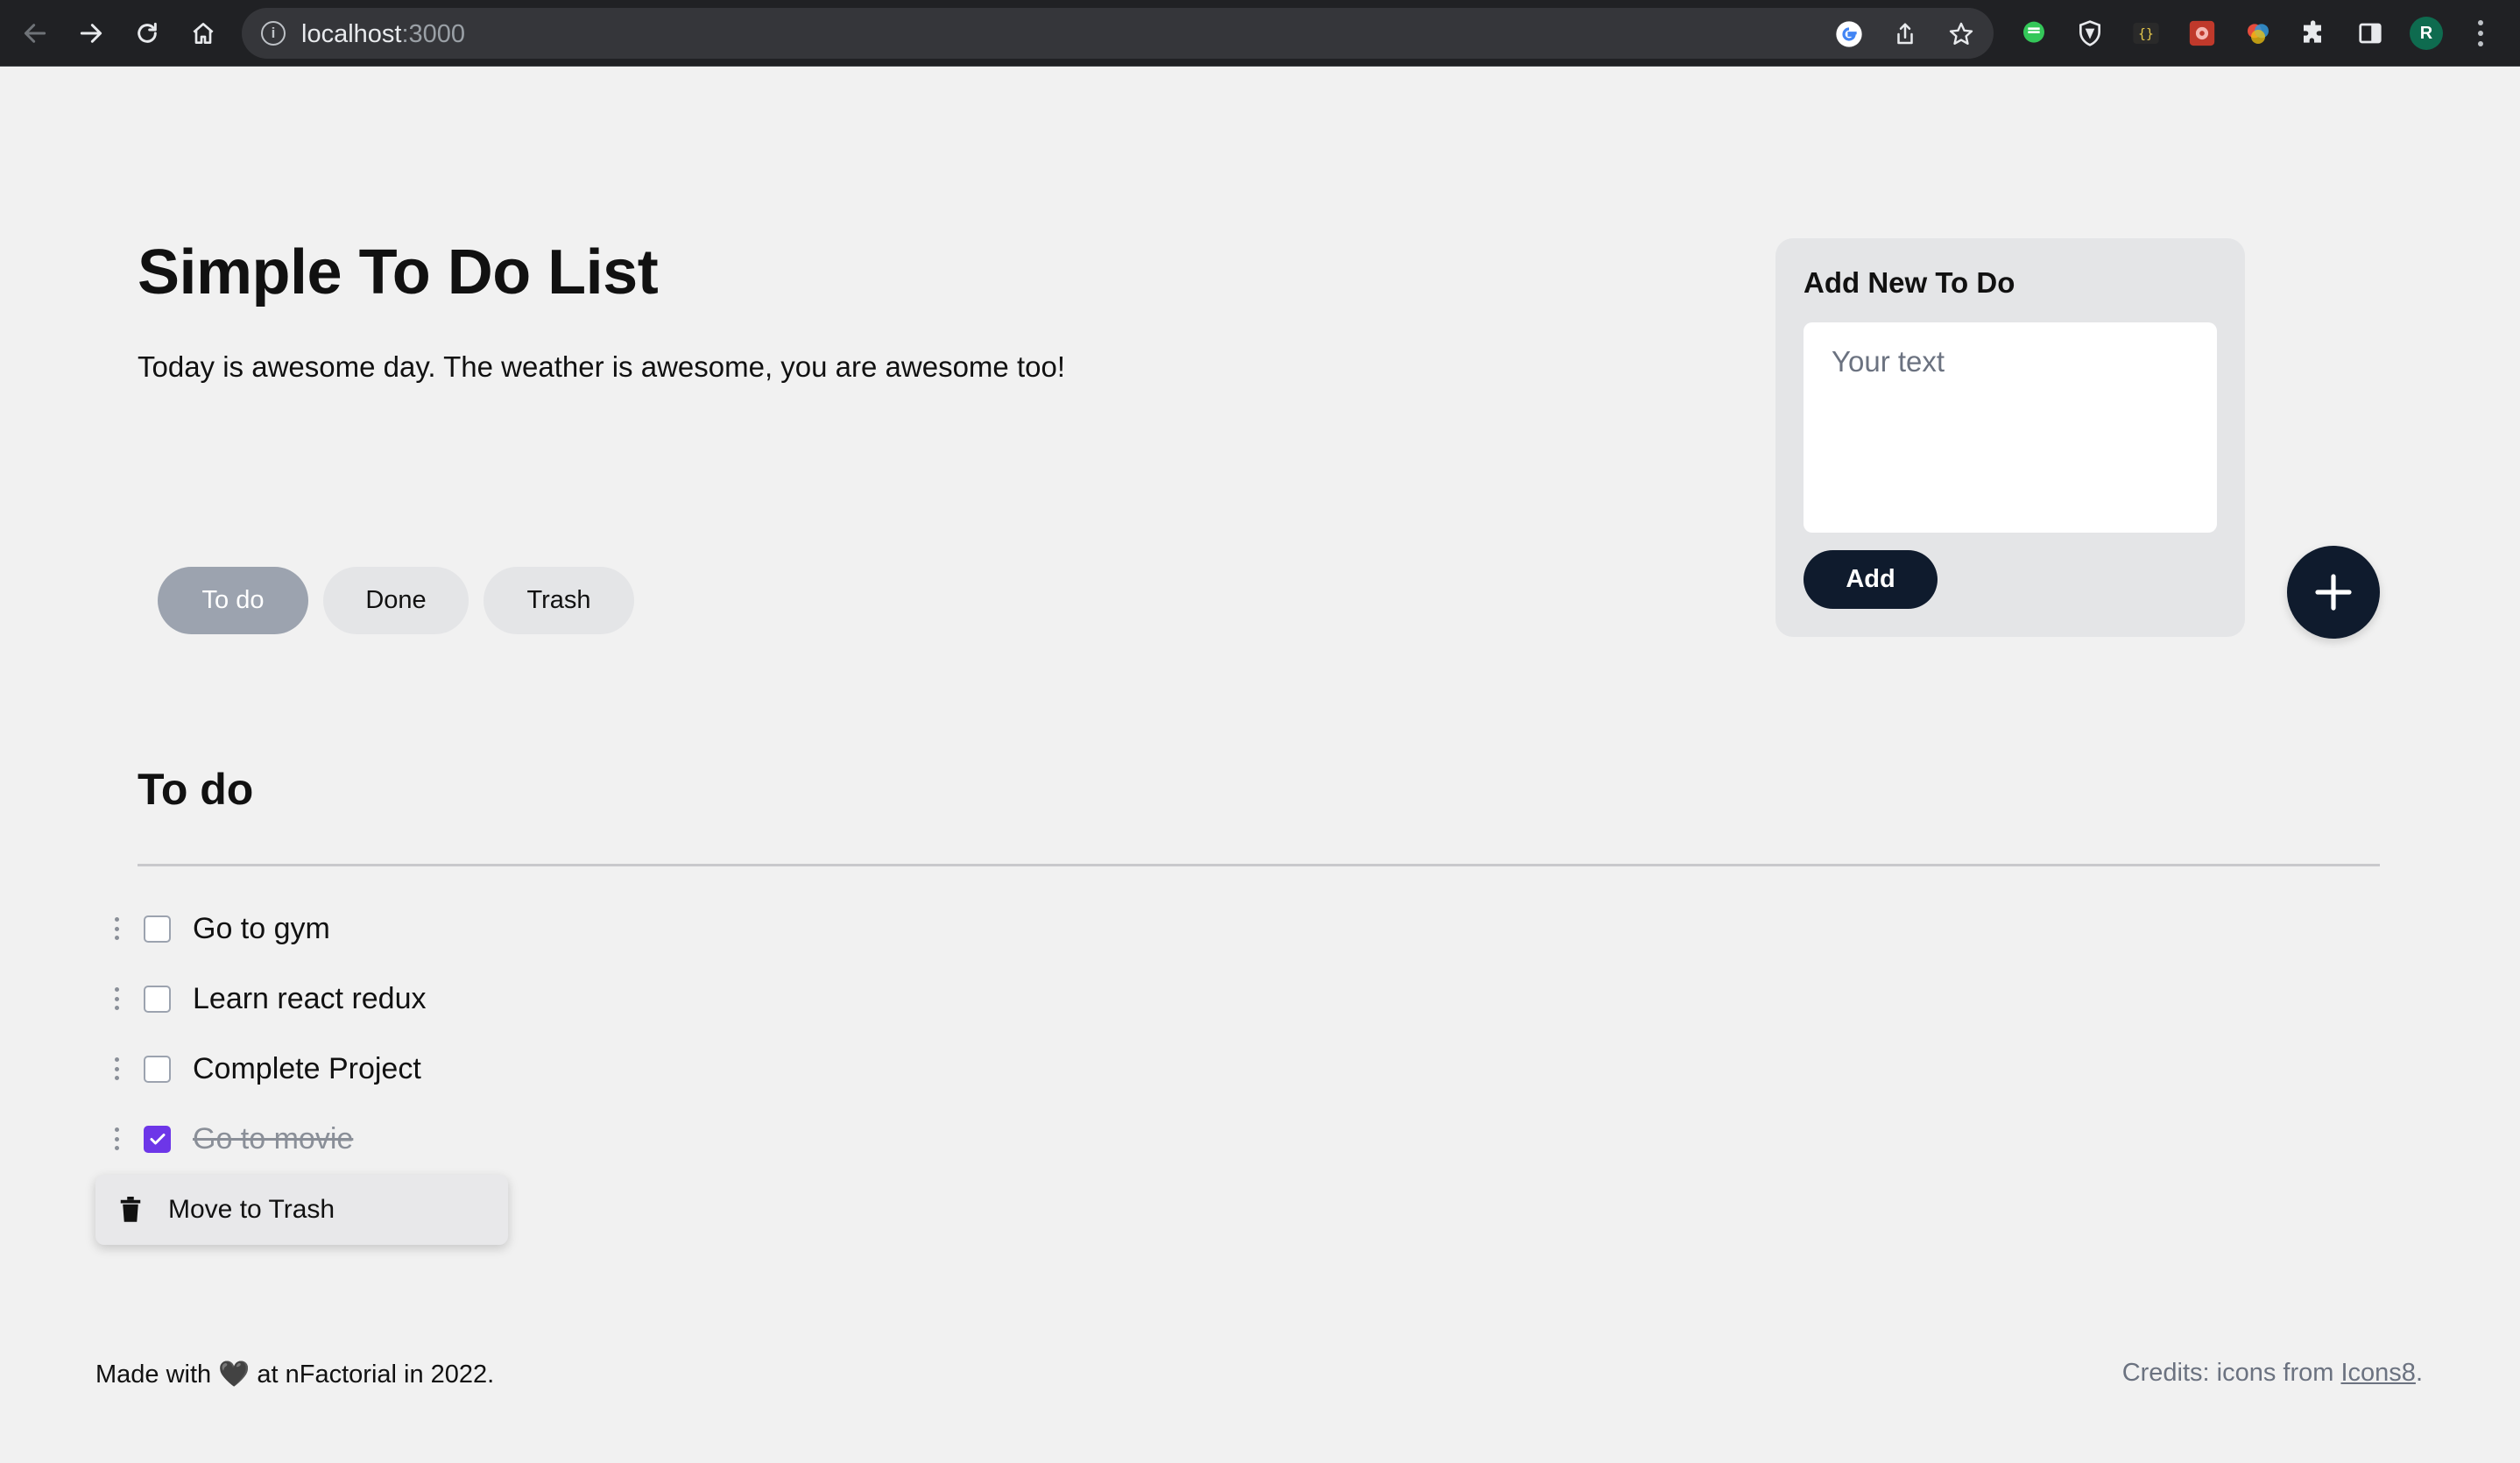  Describe the element at coordinates (2258, 33) in the screenshot. I see `extension-color-icon` at that location.